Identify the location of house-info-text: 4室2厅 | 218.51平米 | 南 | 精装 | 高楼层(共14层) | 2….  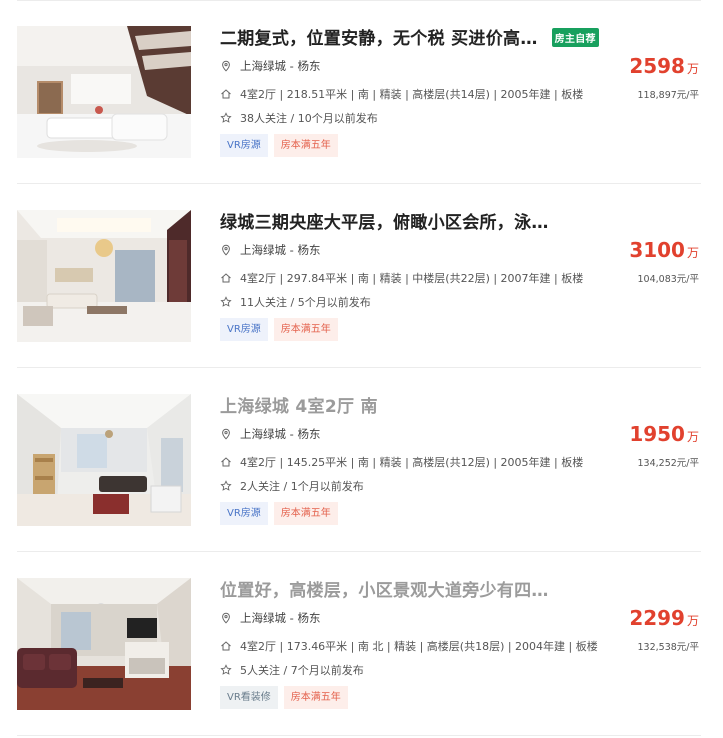
(412, 94).